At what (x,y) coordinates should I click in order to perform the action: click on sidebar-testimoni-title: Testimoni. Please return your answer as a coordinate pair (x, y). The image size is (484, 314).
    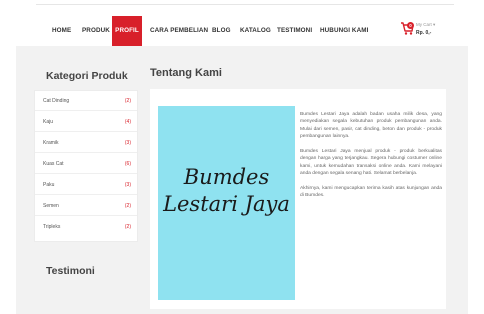
    Looking at the image, I should click on (70, 271).